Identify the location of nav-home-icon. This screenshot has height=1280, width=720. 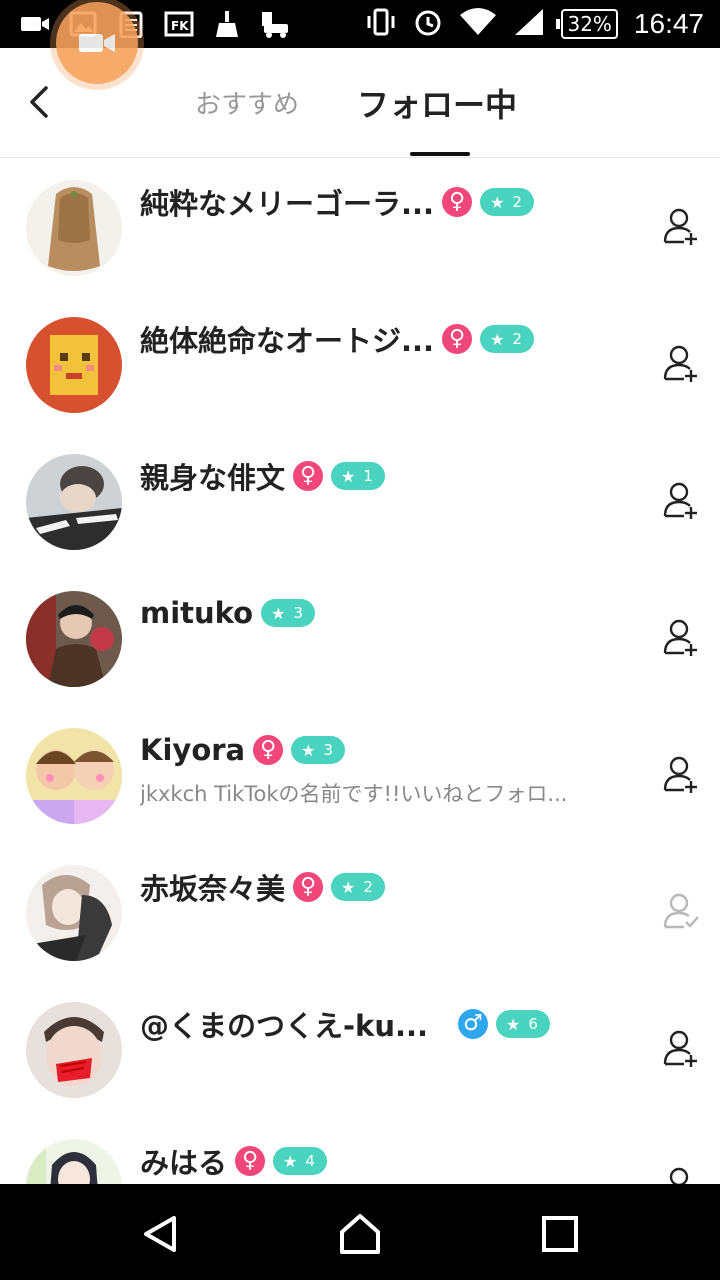
(360, 1234).